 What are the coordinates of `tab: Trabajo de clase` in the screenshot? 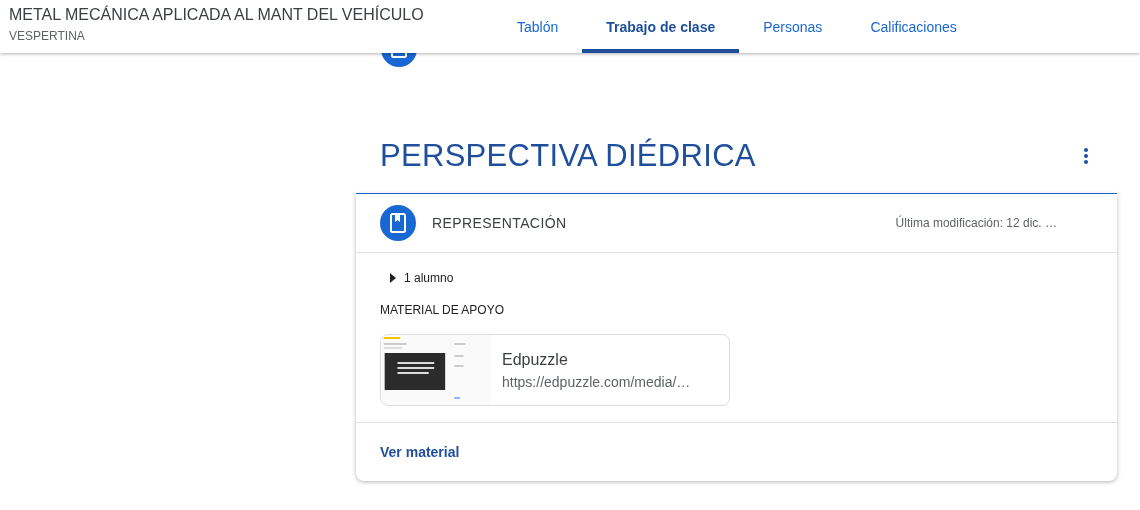 It's located at (661, 26).